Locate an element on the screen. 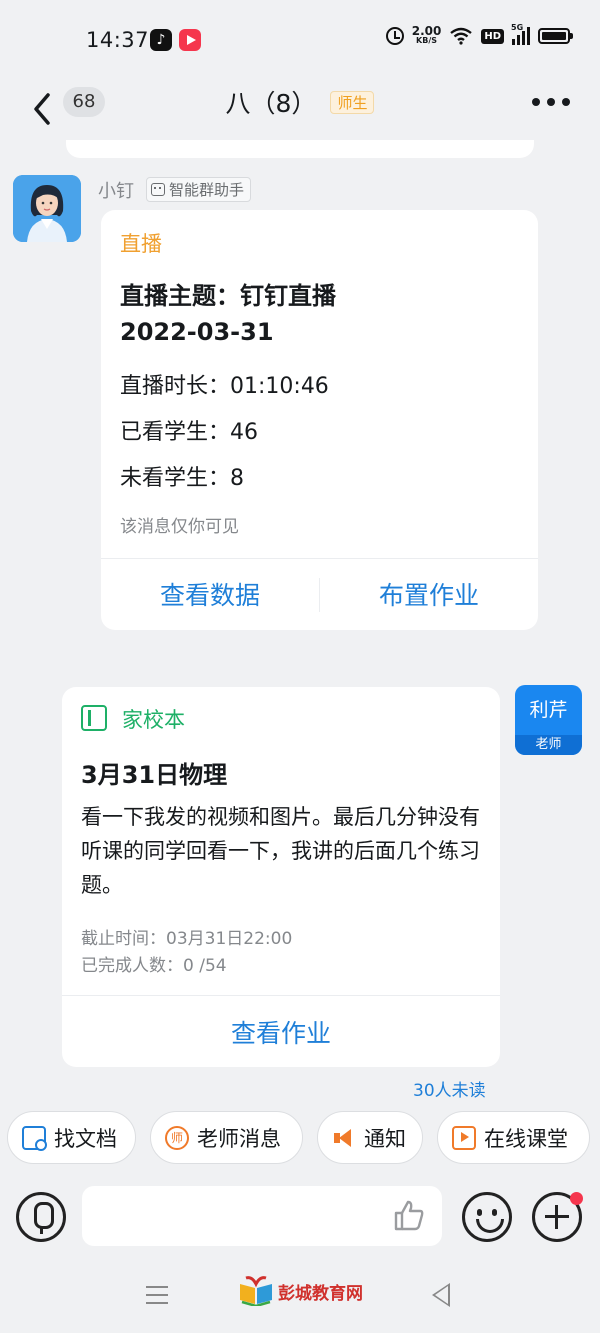 The image size is (600, 1333). group-role-tag: 师生 is located at coordinates (352, 102).